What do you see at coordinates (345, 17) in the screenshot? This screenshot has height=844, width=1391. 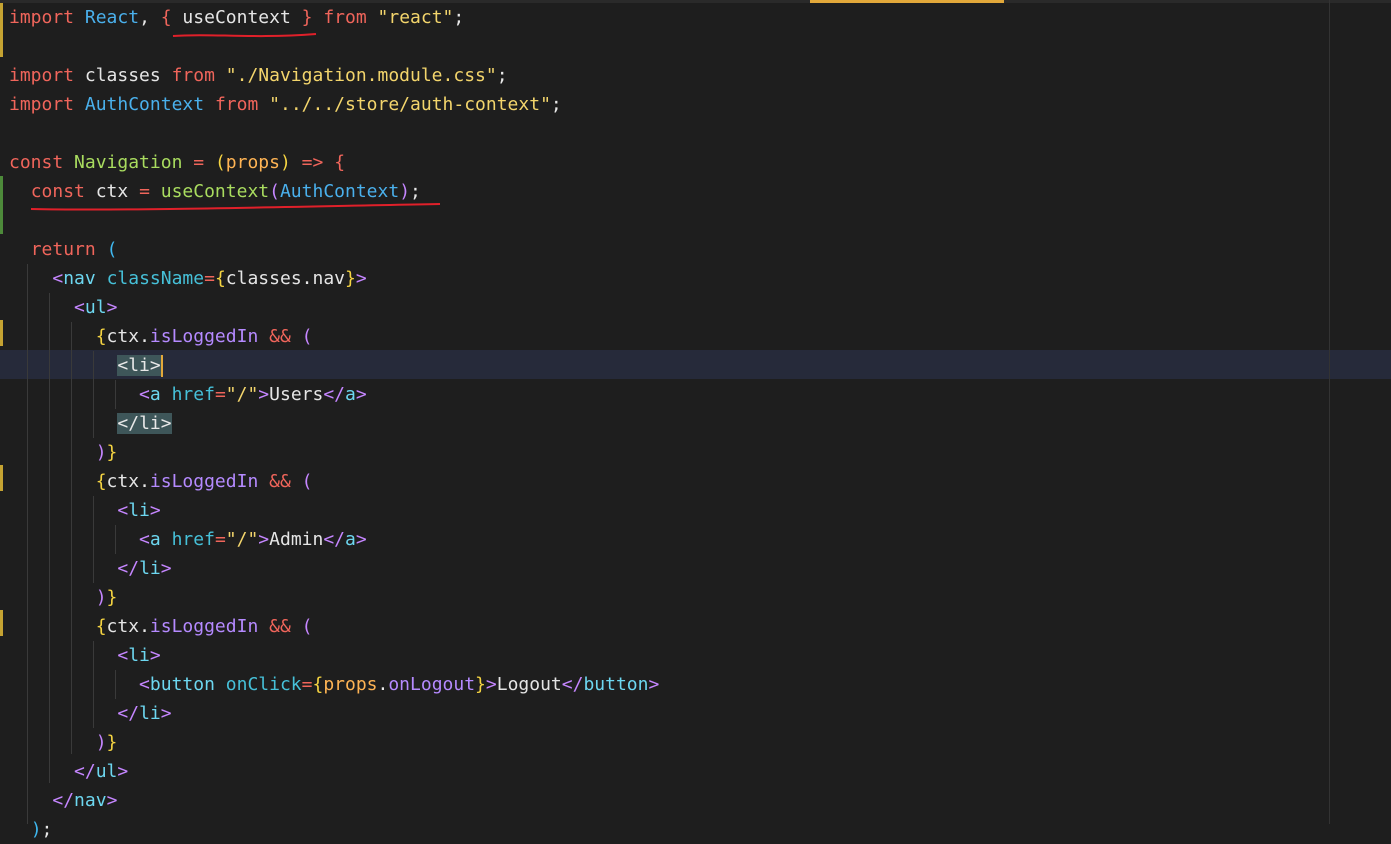 I see `code-token: from` at bounding box center [345, 17].